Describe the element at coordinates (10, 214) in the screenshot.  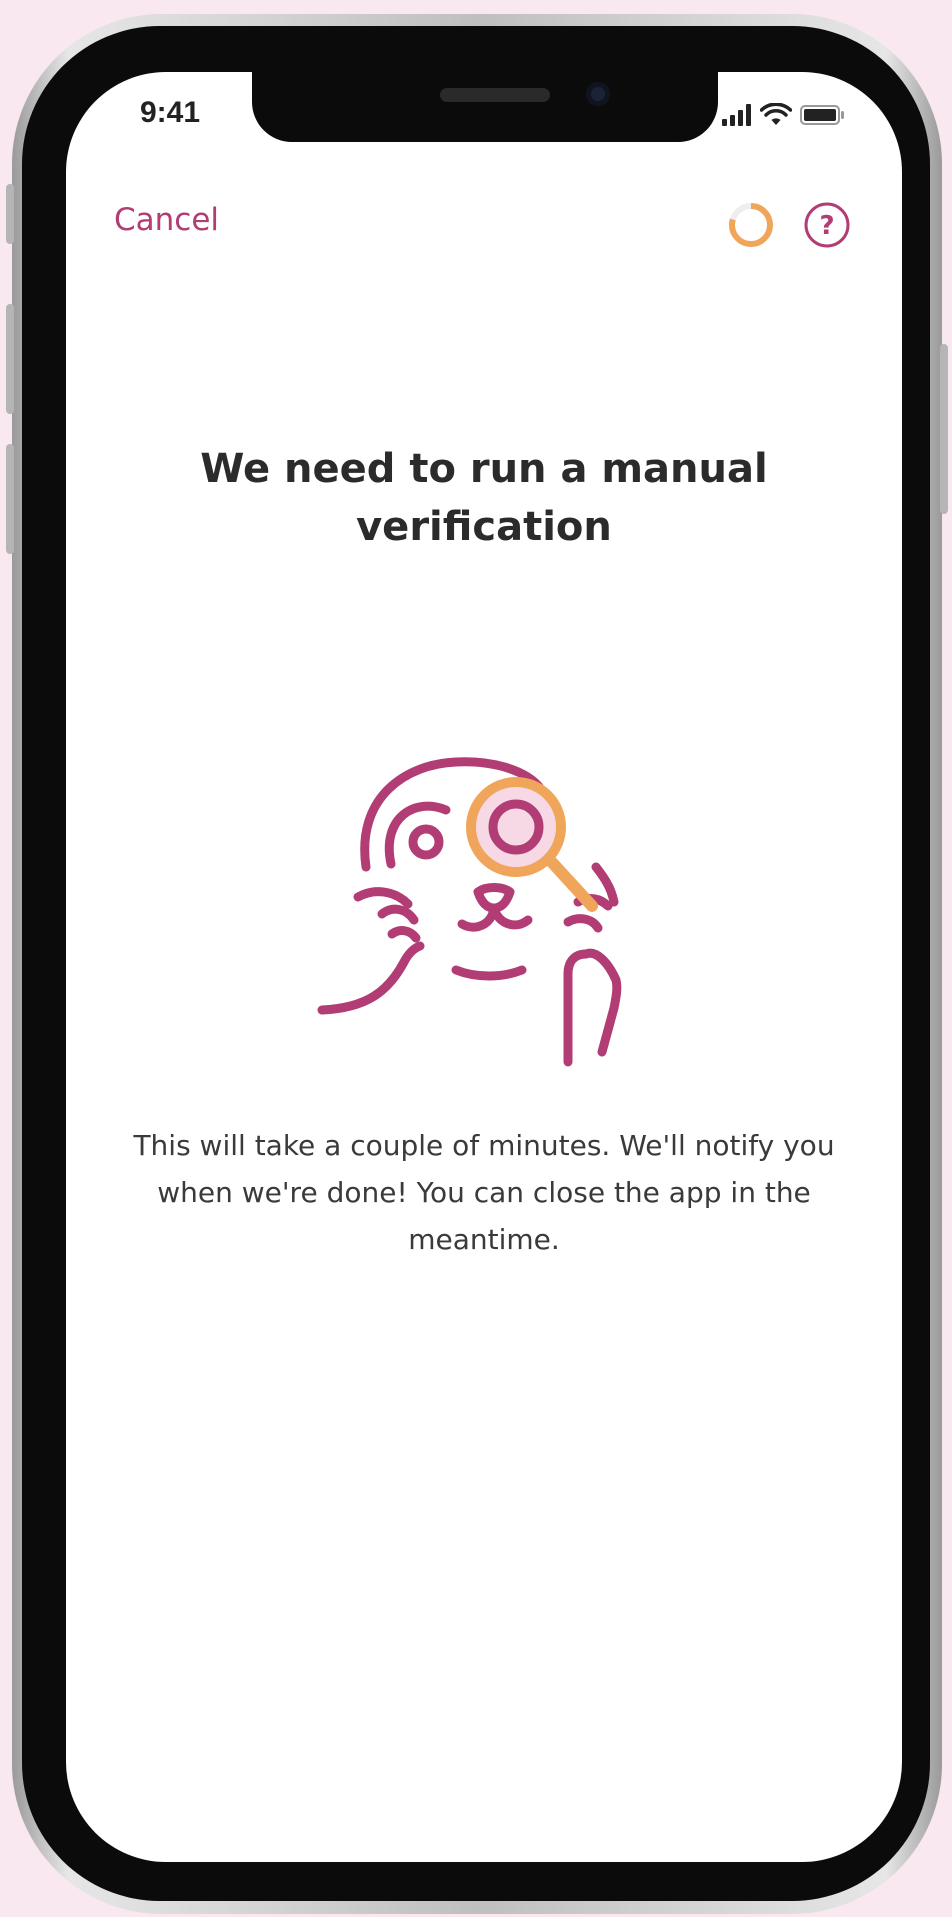
I see `side-button` at that location.